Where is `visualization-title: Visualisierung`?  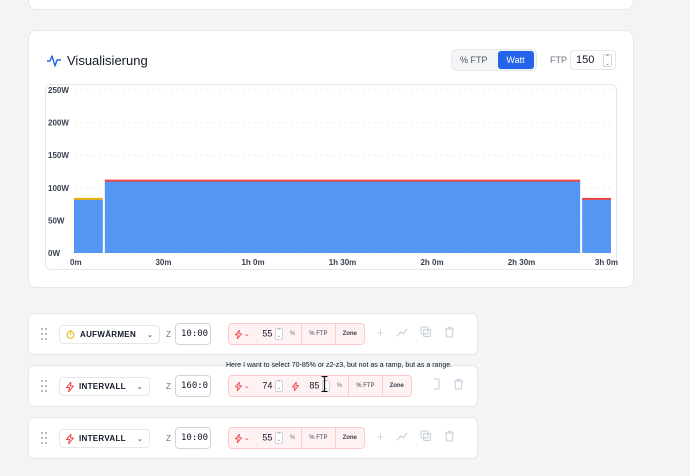
visualization-title: Visualisierung is located at coordinates (107, 60).